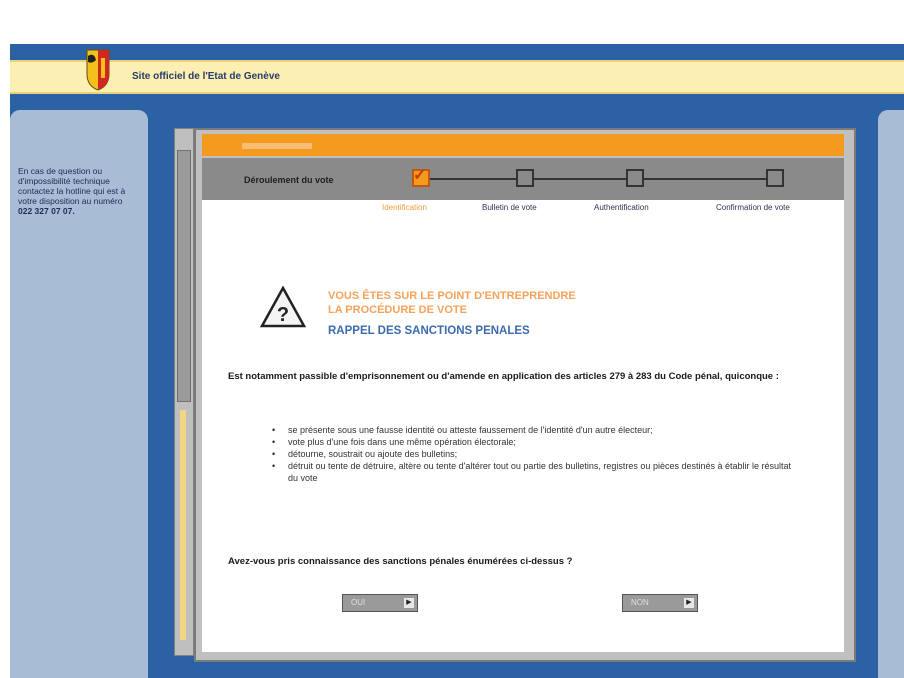 The image size is (904, 678). I want to click on step-label-confirmation: Confirmation de vote, so click(753, 207).